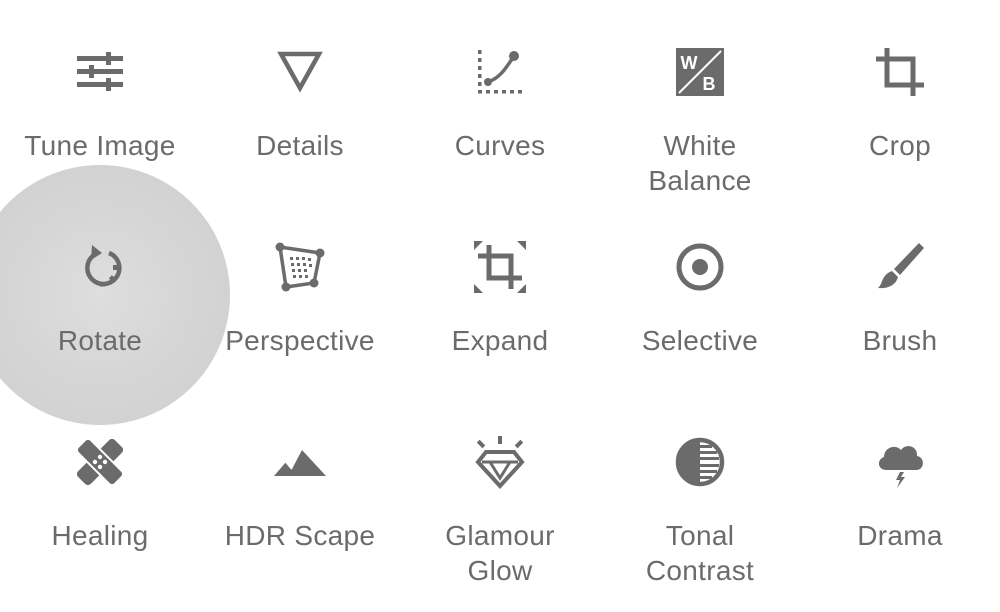 This screenshot has height=612, width=1000. I want to click on tool-details: Details, so click(300, 97).